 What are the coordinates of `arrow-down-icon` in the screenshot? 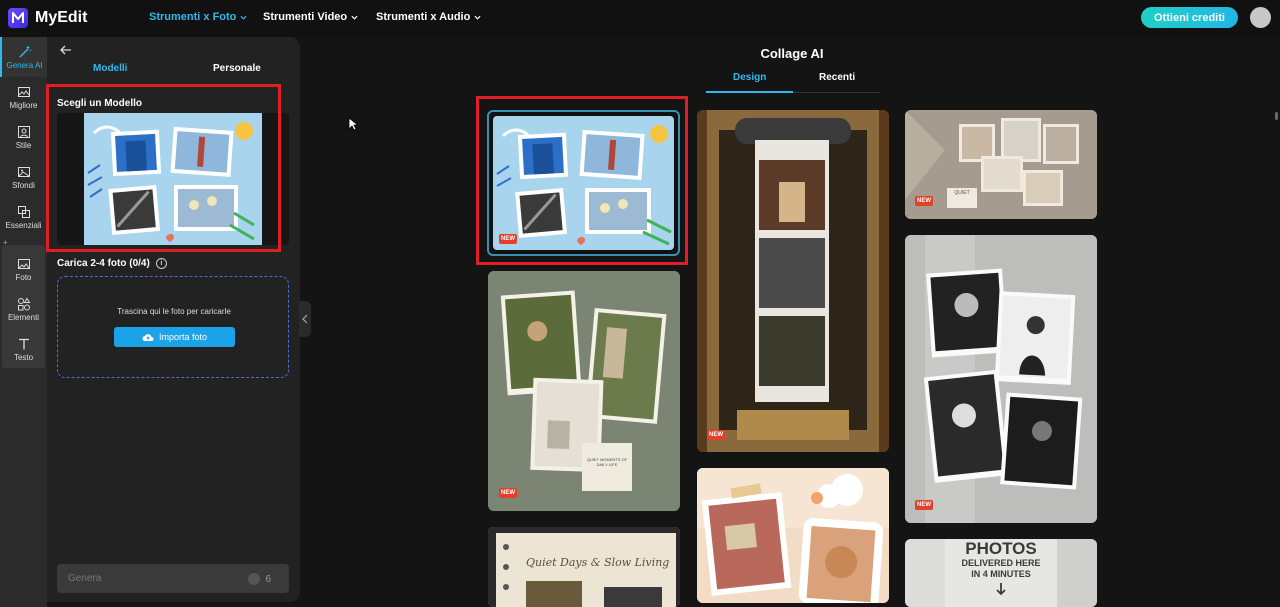 It's located at (1001, 589).